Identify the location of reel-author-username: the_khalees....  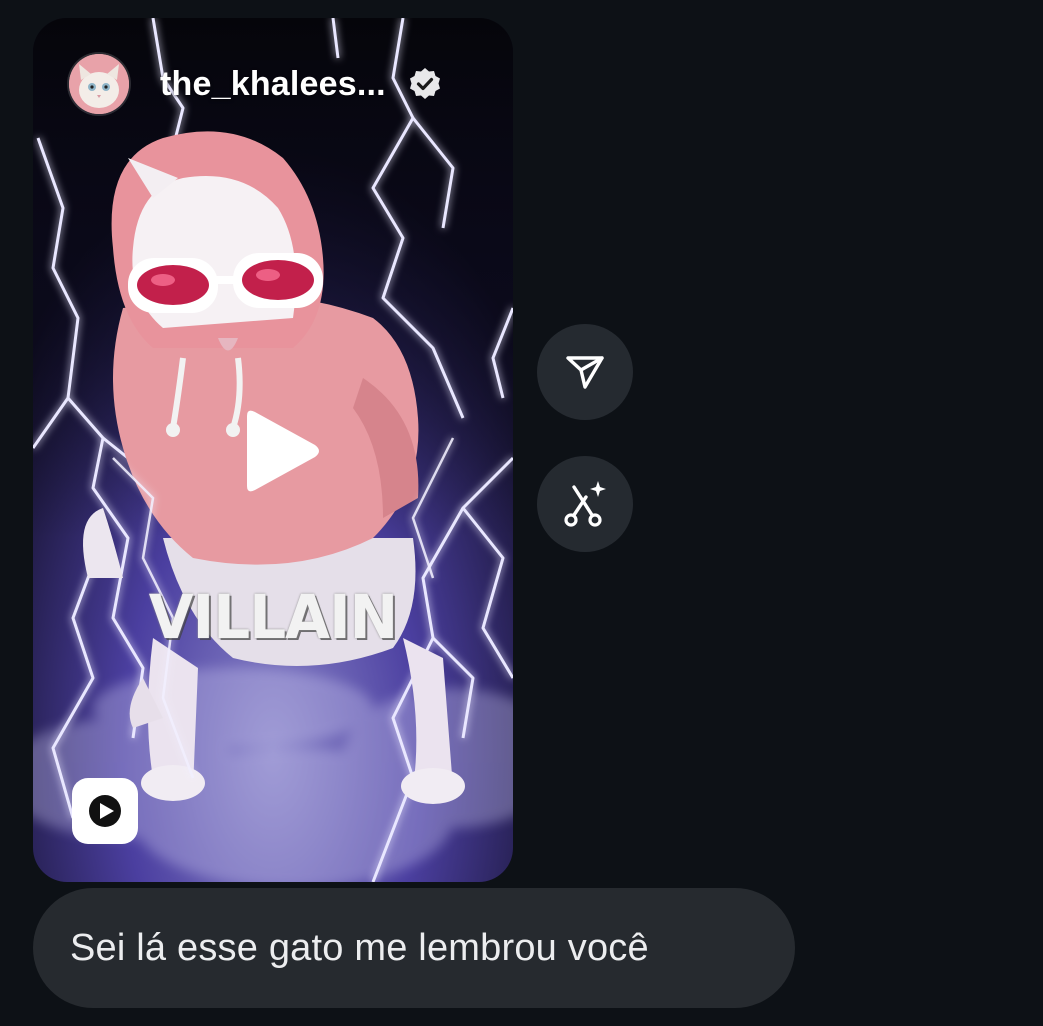
(273, 84).